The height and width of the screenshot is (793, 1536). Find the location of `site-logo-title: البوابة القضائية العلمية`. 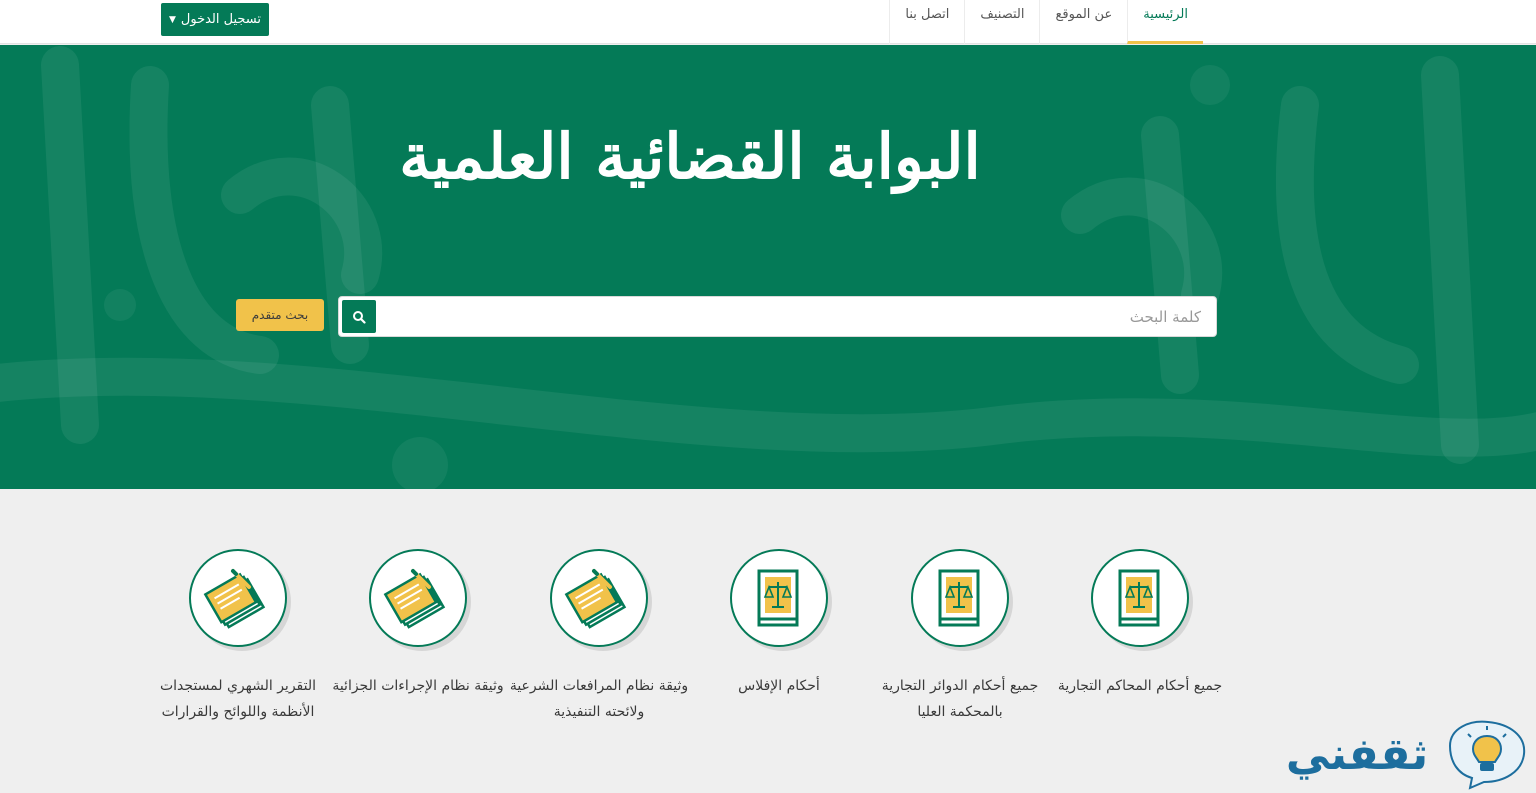

site-logo-title: البوابة القضائية العلمية is located at coordinates (690, 156).